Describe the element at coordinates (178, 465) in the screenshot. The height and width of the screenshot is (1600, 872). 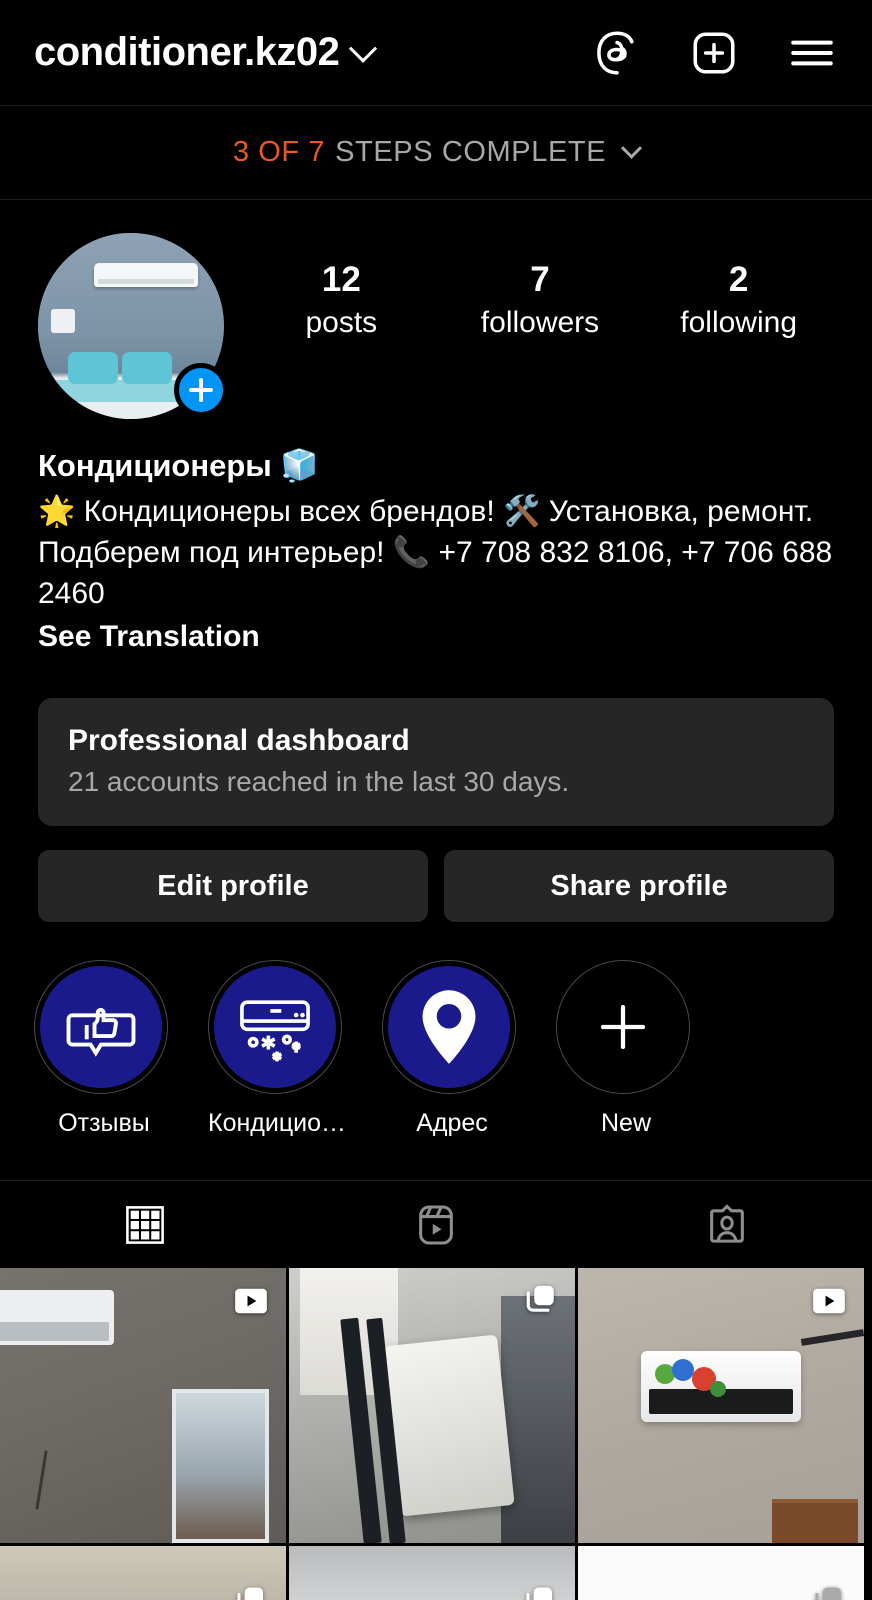
I see `display-name: Кондиционеры 🧊` at that location.